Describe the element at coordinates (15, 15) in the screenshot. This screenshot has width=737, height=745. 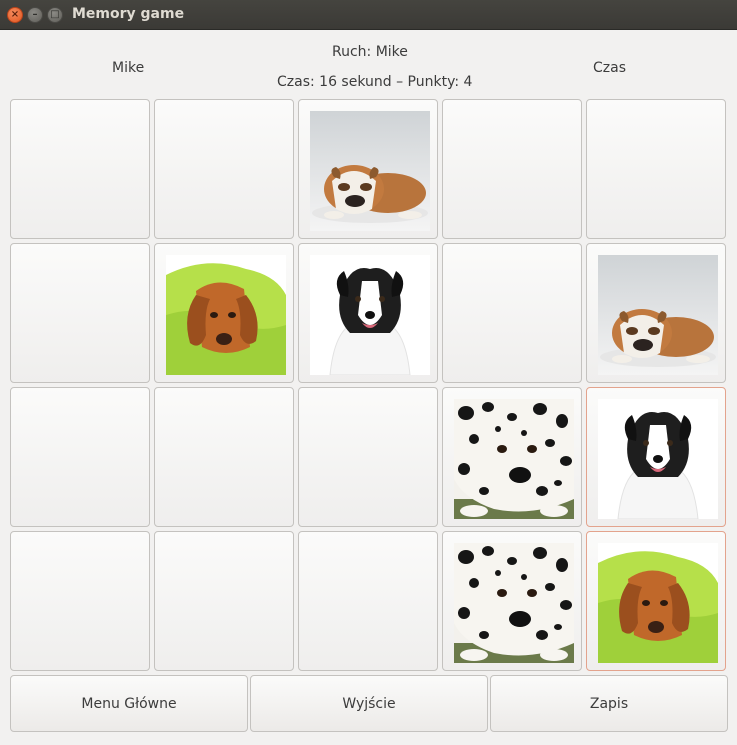
I see `close-icon: ×` at that location.